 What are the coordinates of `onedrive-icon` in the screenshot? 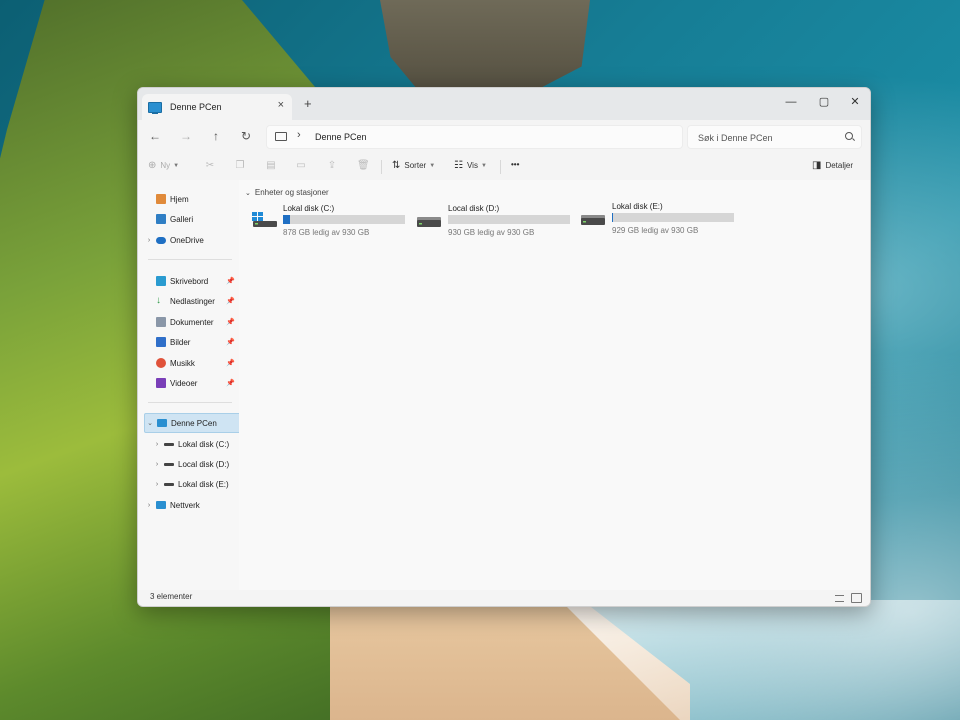 It's located at (161, 240).